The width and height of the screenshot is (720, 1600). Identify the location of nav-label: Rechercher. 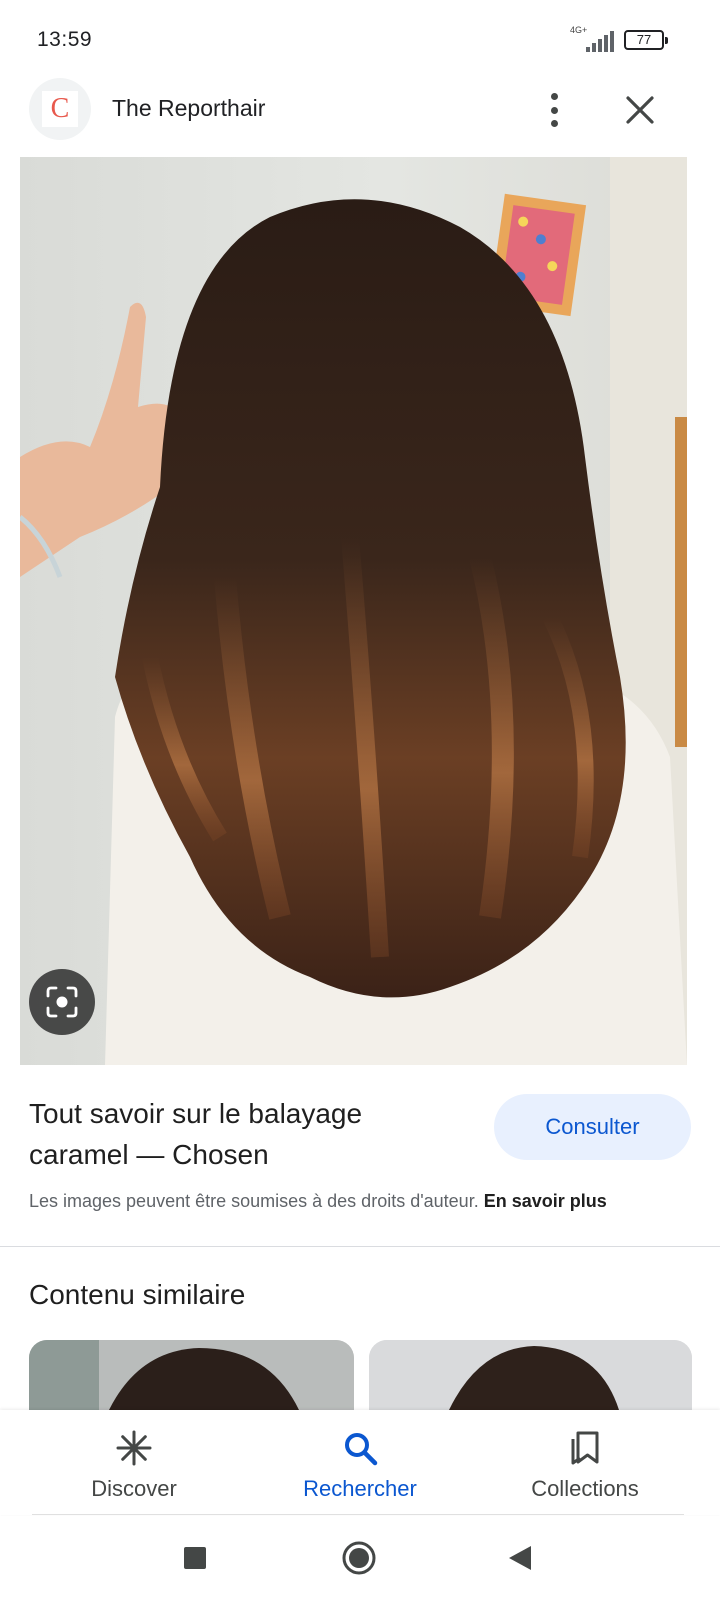
(360, 1488).